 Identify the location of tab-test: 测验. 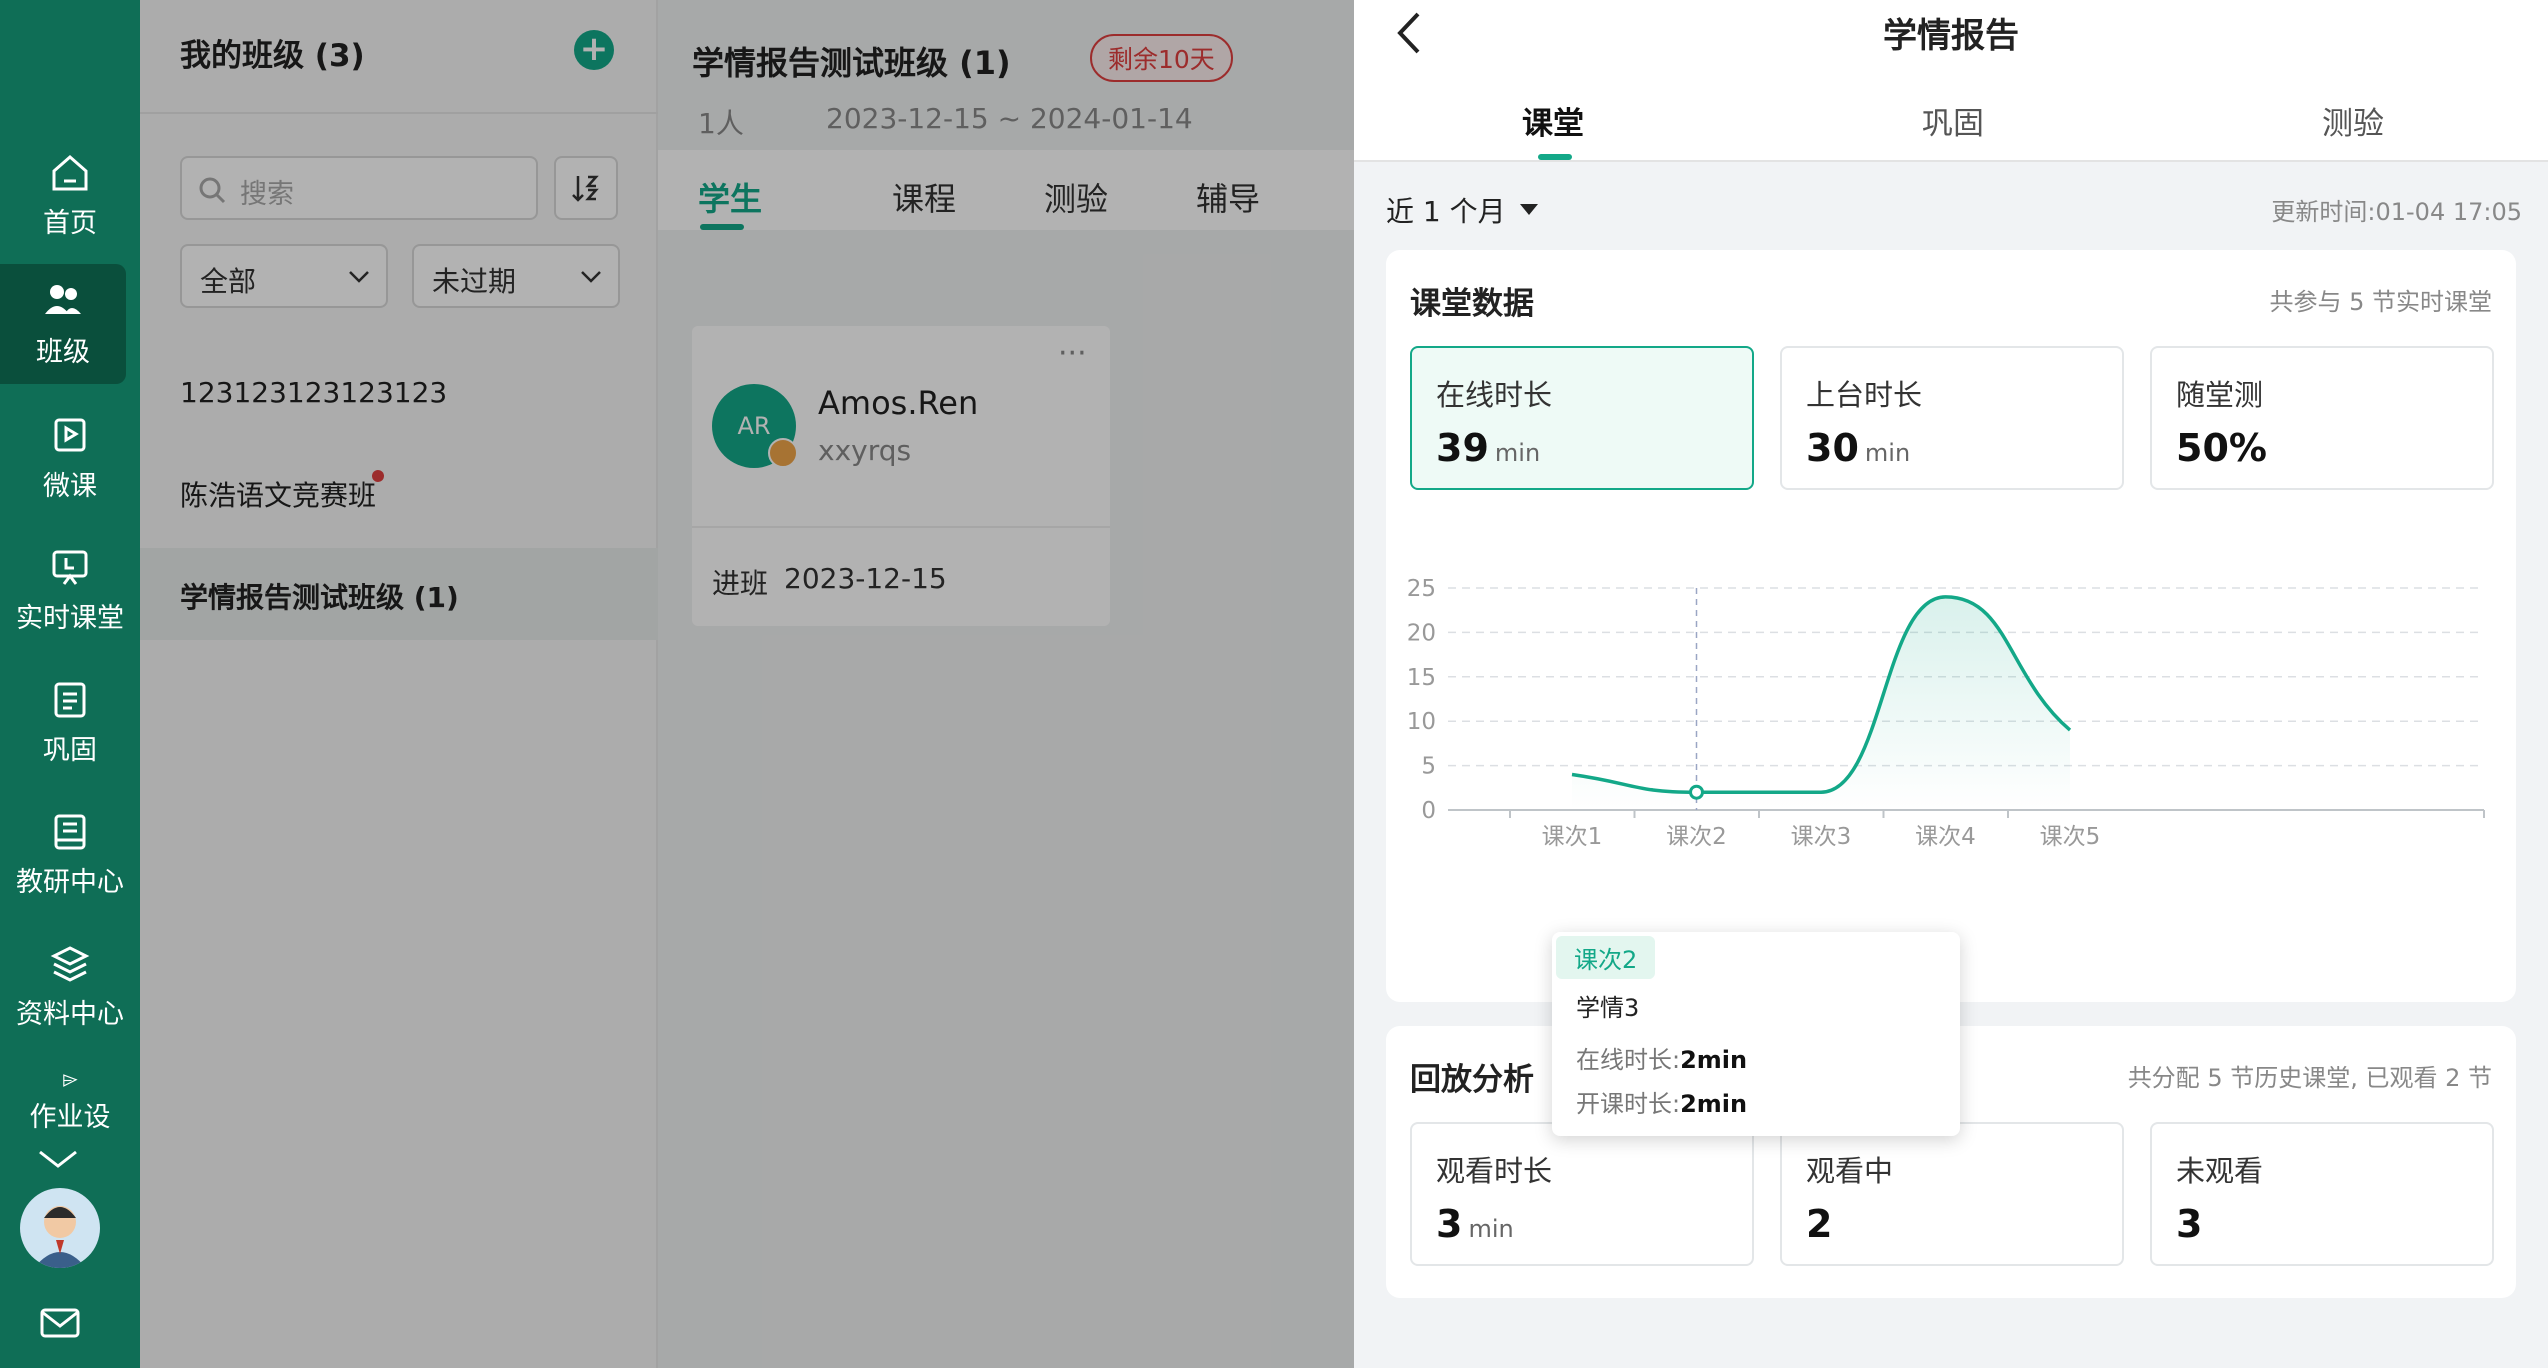
(2353, 120).